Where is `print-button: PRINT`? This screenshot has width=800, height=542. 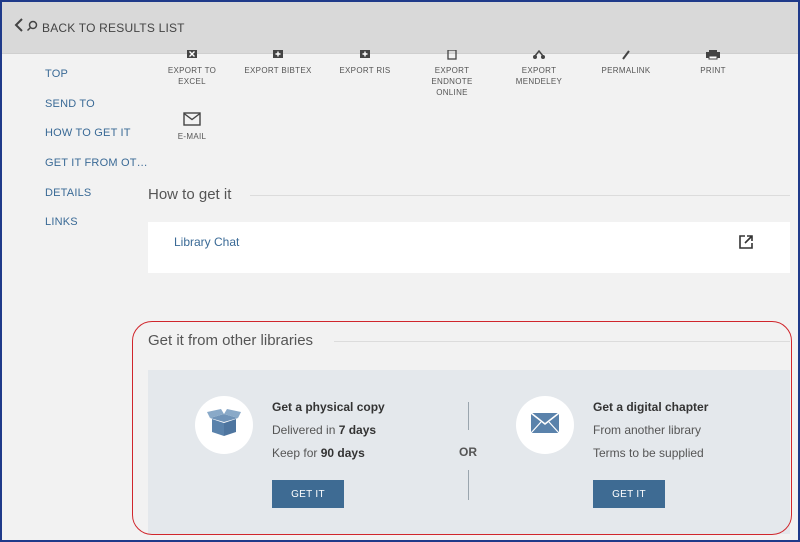
print-button: PRINT is located at coordinates (713, 63).